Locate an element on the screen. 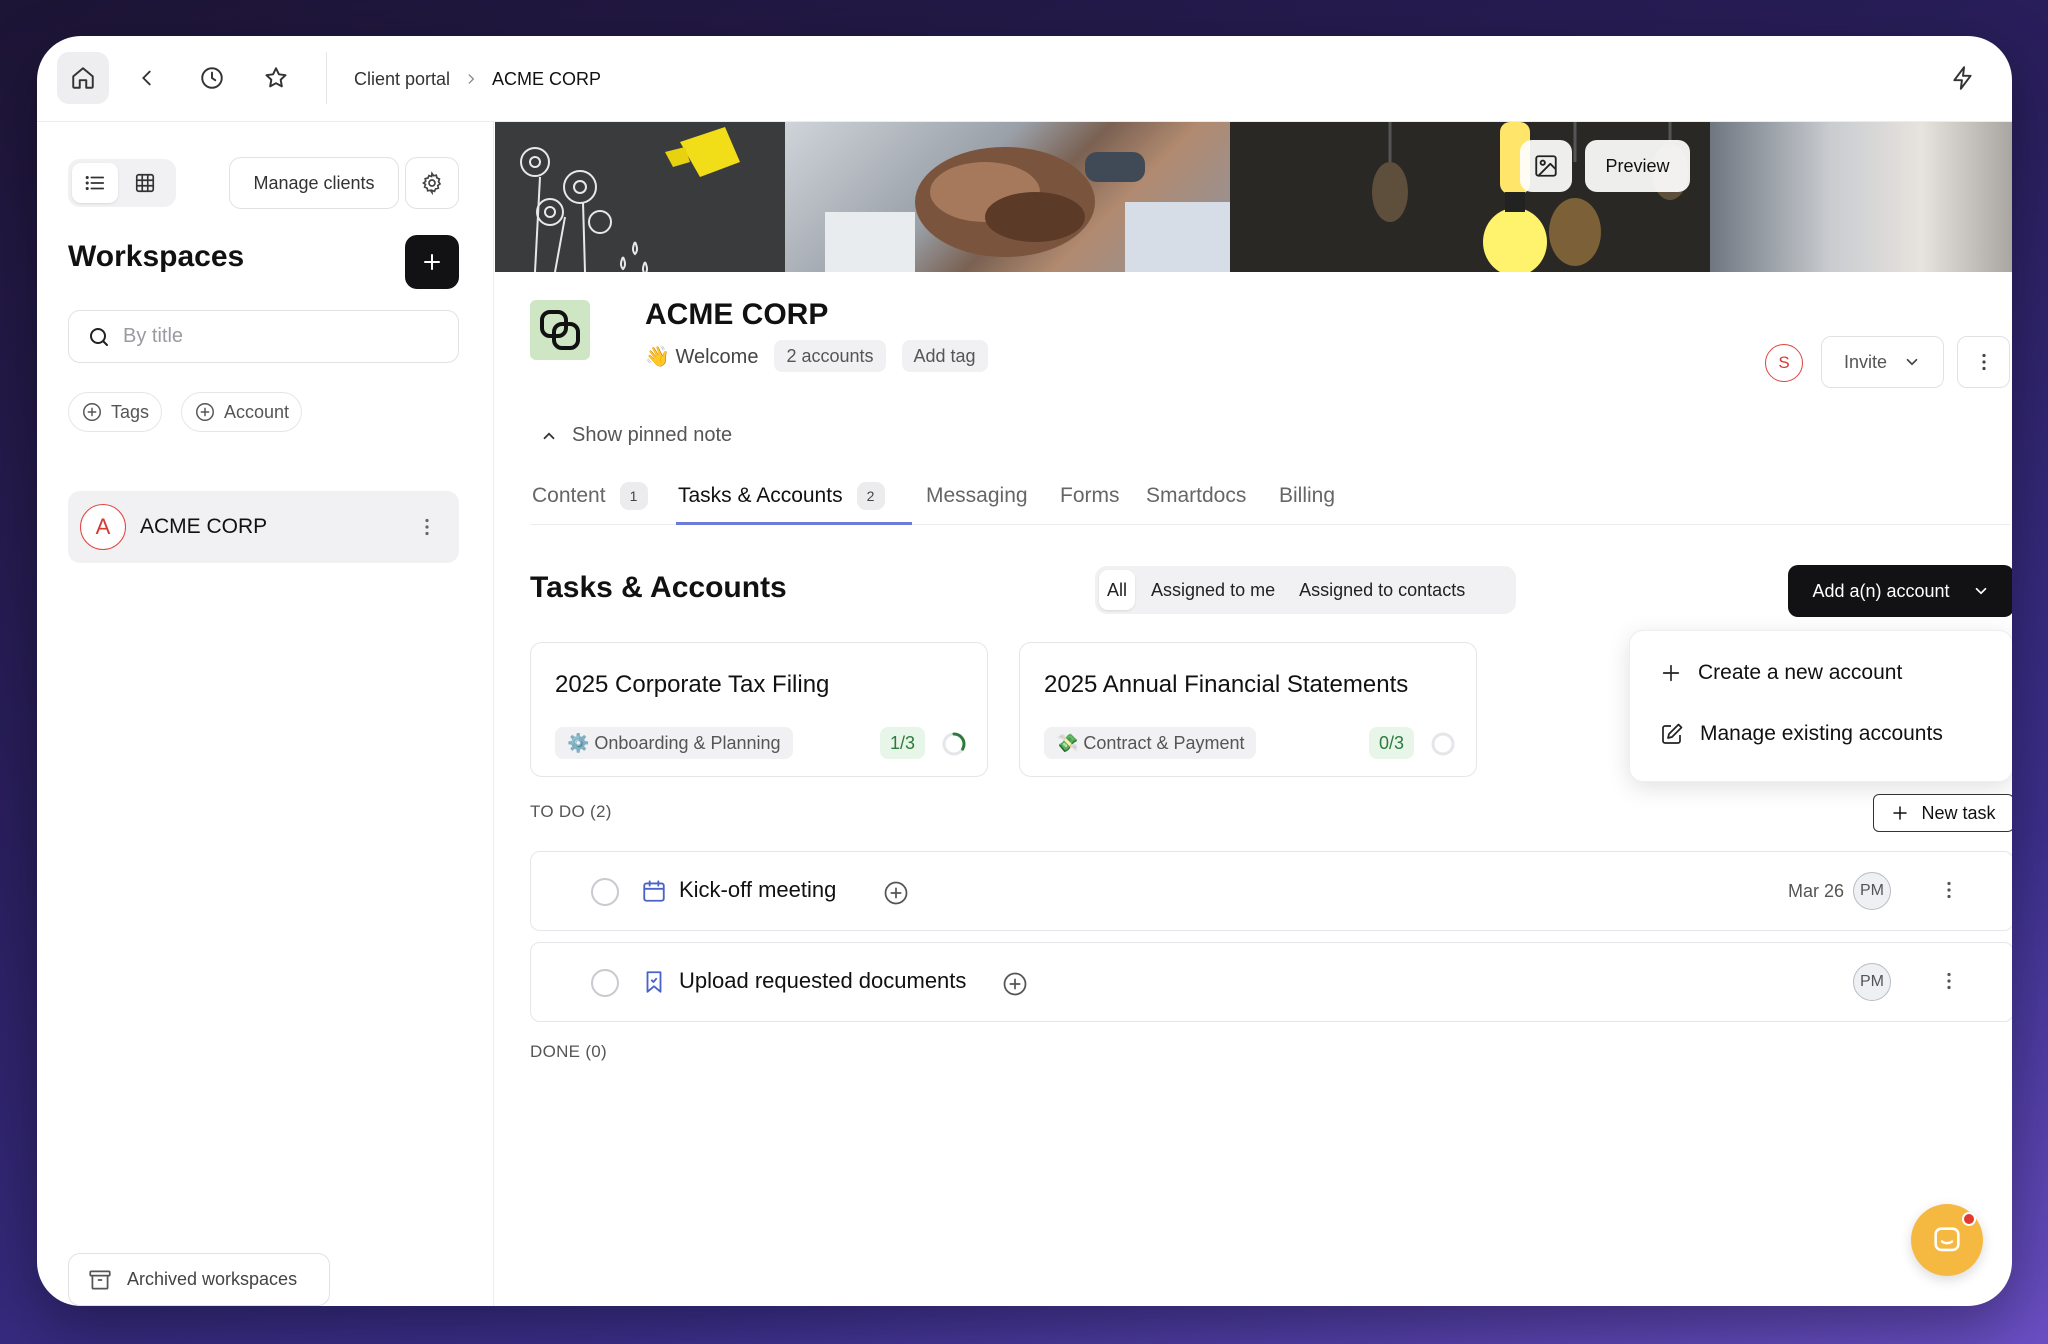 This screenshot has width=2048, height=1344. favorites-button is located at coordinates (276, 78).